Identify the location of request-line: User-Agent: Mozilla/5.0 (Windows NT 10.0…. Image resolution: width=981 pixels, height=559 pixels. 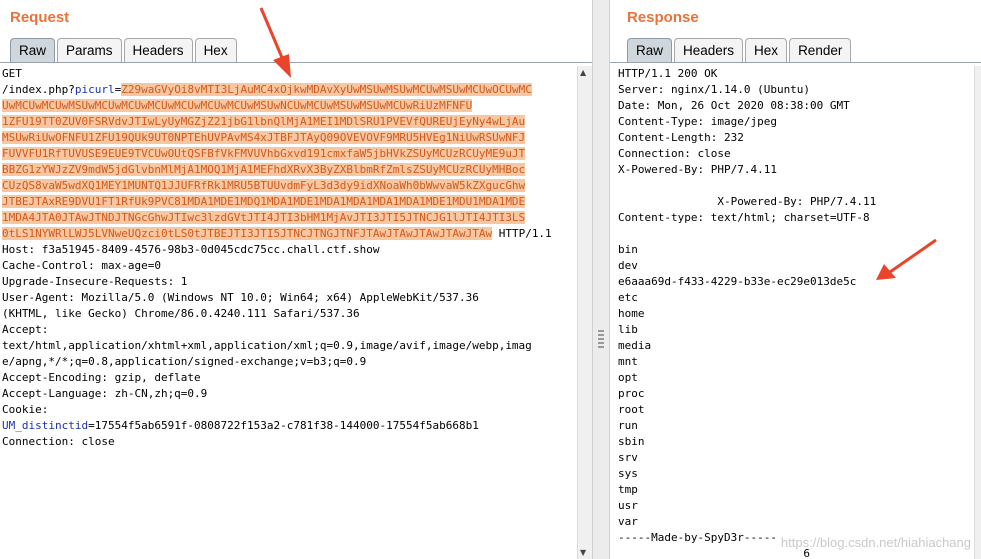
(289, 298).